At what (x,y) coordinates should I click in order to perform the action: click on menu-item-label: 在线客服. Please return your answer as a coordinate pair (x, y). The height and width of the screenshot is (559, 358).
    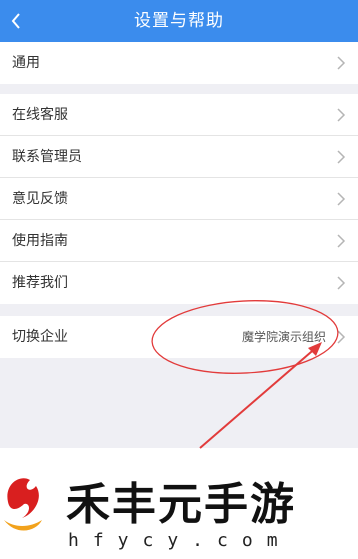
    Looking at the image, I should click on (40, 115).